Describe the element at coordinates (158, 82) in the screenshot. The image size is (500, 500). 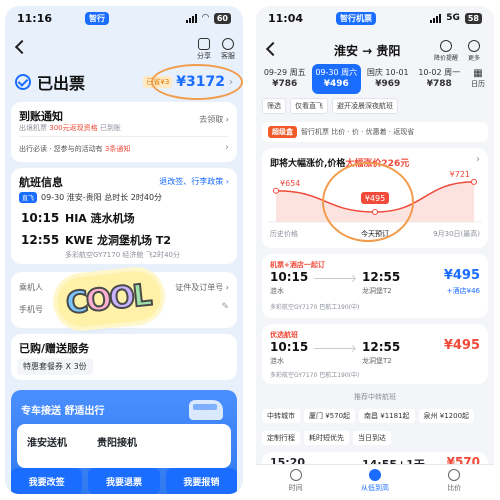
I see `saved-badge: 已省¥3` at that location.